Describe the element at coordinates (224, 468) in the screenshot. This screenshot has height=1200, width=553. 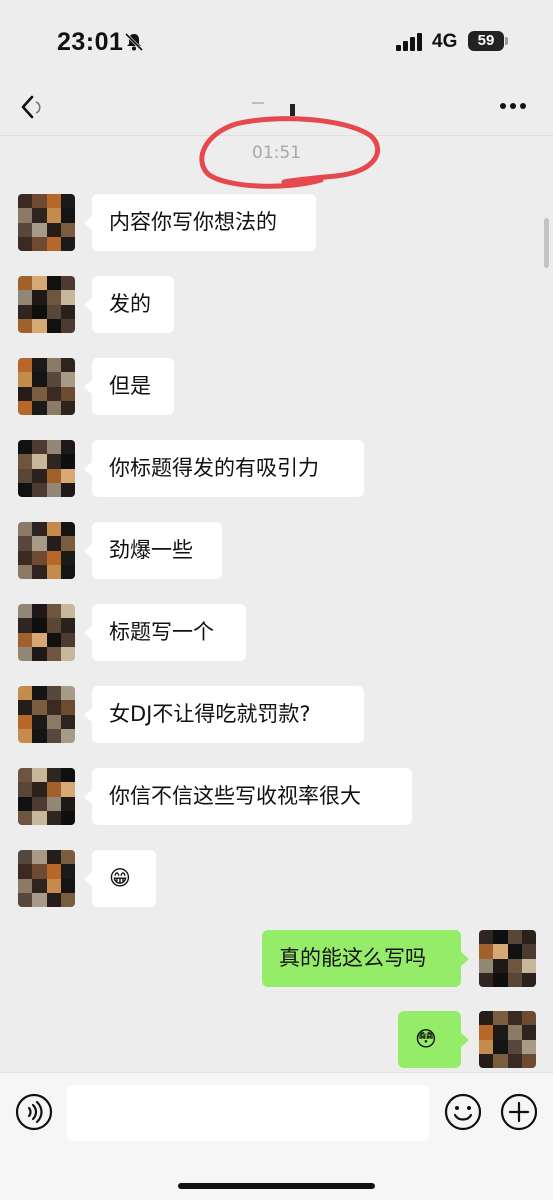
I see `received-message-bubble: 你标题得发的有吸引力` at that location.